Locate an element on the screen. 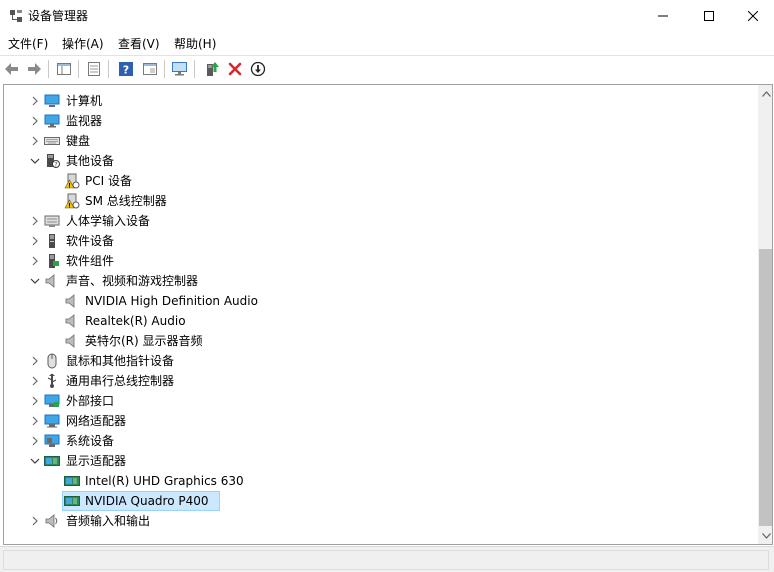 The image size is (774, 572). device-item: 英特尔(R) 显示器音频 is located at coordinates (379, 341).